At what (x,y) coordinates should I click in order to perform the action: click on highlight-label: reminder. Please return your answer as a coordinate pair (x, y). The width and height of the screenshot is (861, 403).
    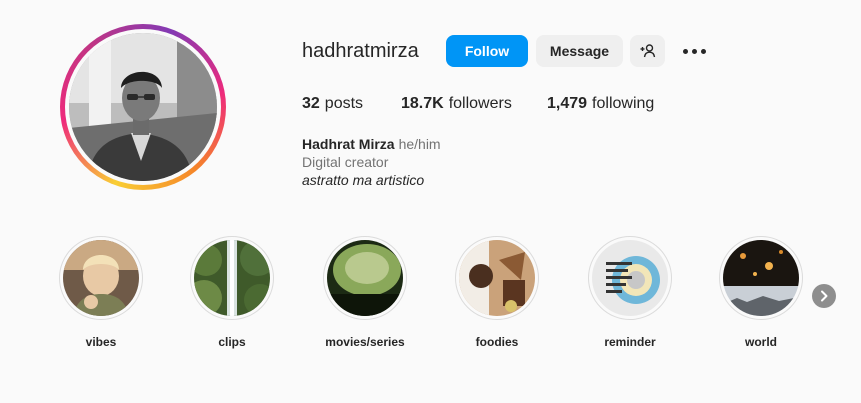
    Looking at the image, I should click on (630, 342).